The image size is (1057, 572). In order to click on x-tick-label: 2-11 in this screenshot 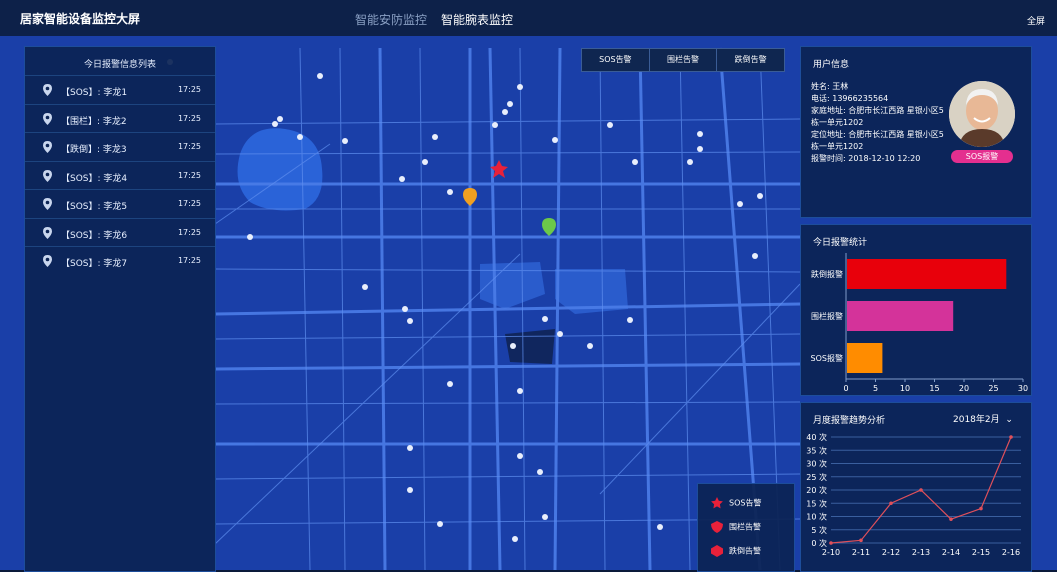, I will do `click(861, 552)`.